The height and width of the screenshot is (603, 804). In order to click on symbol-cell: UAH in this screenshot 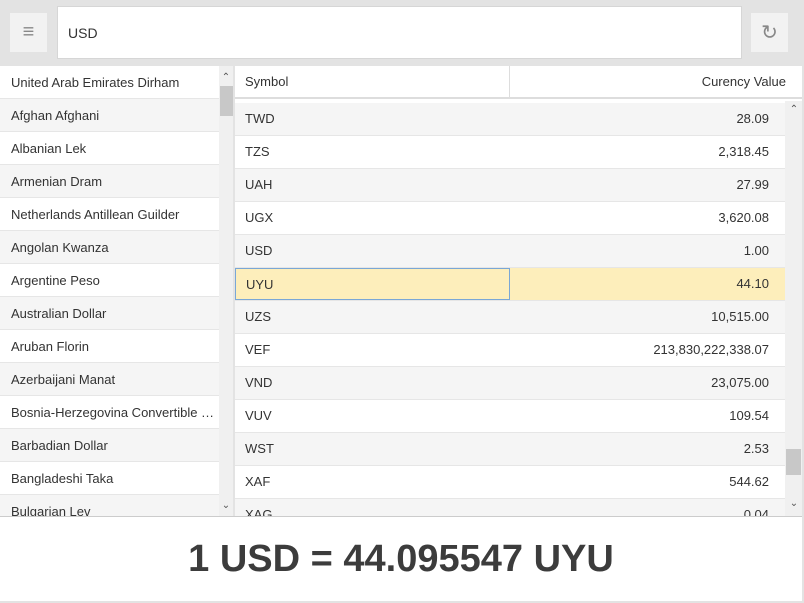, I will do `click(372, 185)`.